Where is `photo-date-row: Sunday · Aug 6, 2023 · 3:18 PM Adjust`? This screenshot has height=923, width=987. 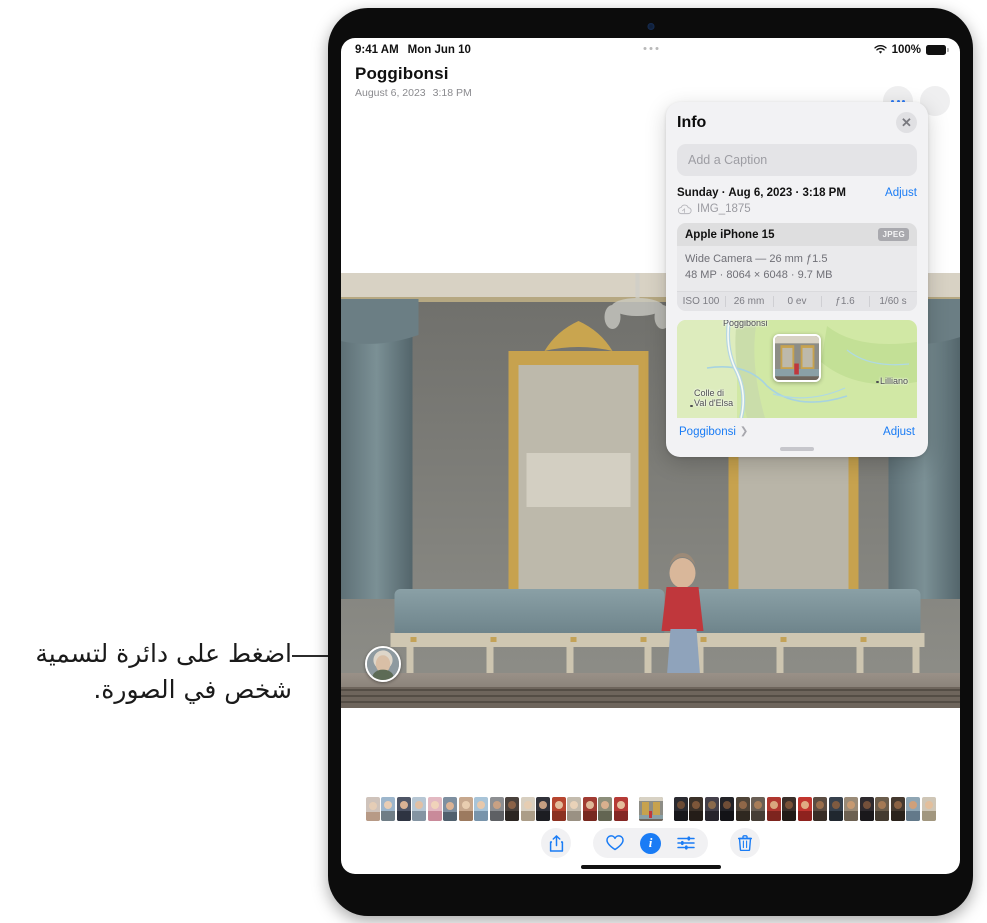
photo-date-row: Sunday · Aug 6, 2023 · 3:18 PM Adjust is located at coordinates (797, 193).